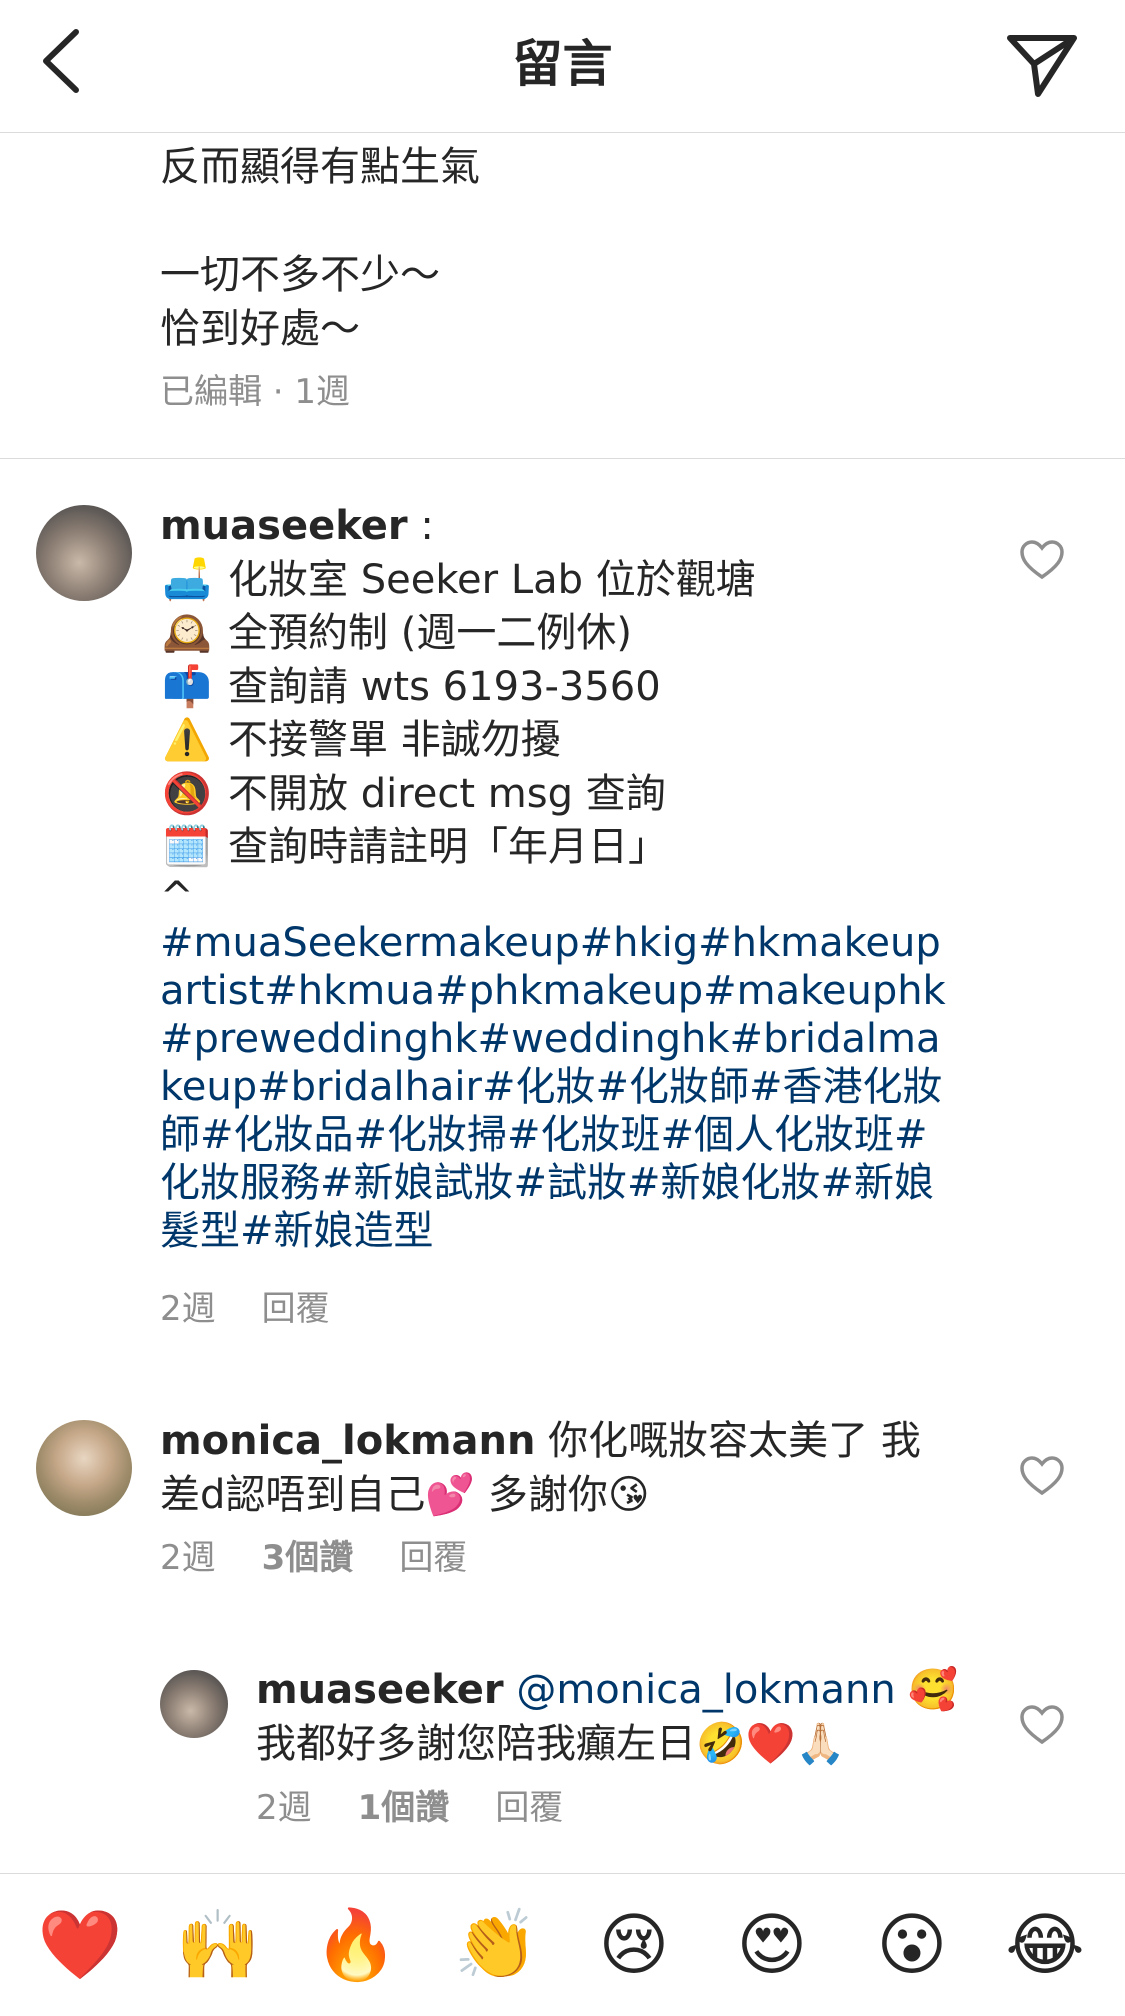 The height and width of the screenshot is (2016, 1125). I want to click on comment-username: monica_lokmann, so click(347, 1441).